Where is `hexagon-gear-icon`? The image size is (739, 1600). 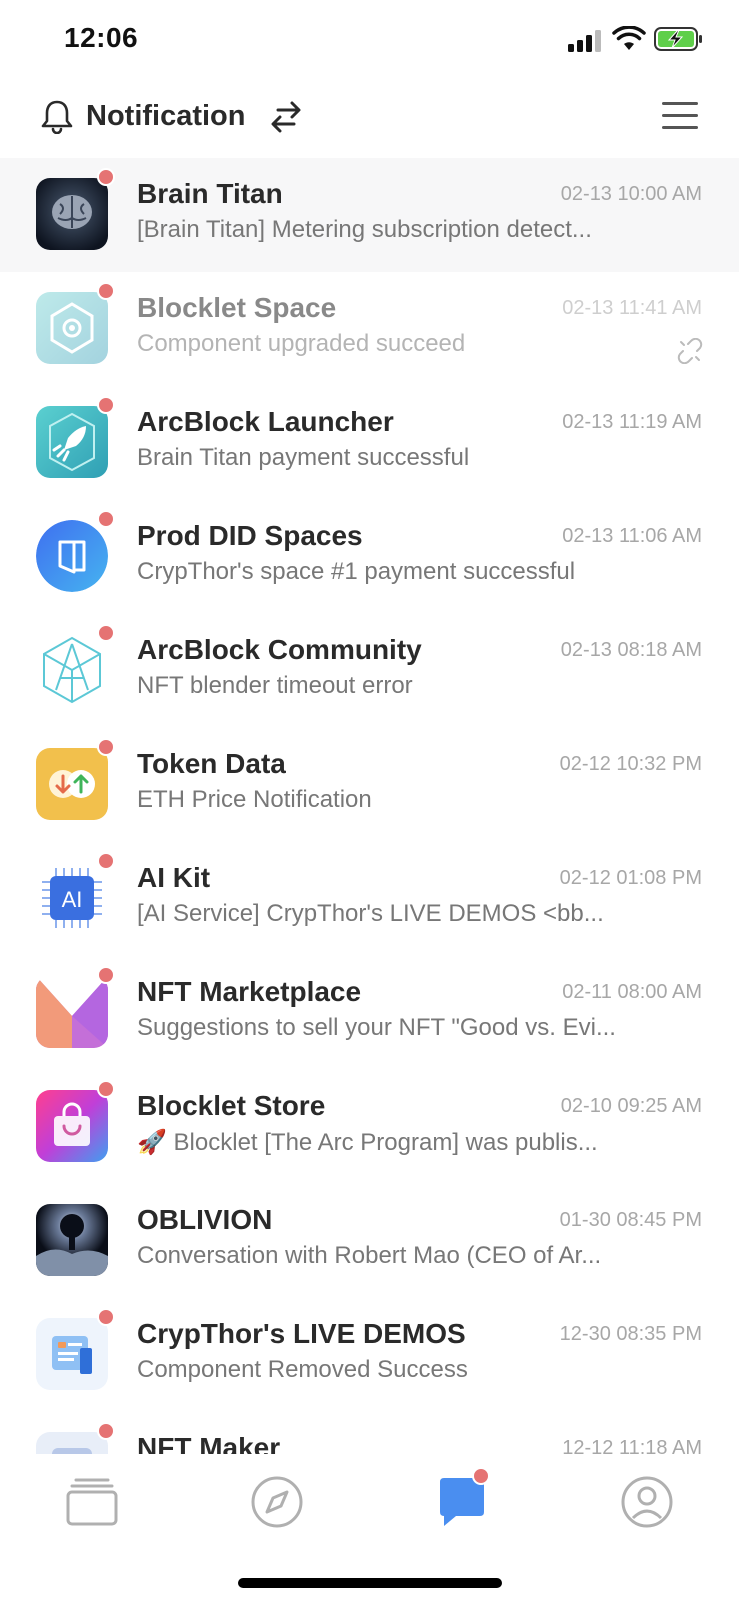 hexagon-gear-icon is located at coordinates (72, 328).